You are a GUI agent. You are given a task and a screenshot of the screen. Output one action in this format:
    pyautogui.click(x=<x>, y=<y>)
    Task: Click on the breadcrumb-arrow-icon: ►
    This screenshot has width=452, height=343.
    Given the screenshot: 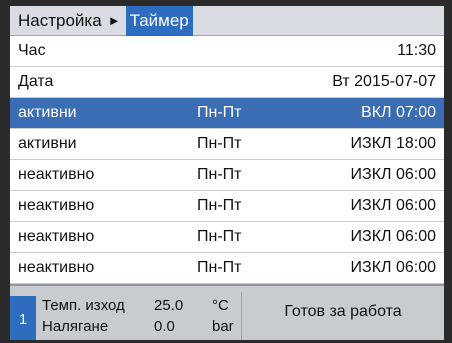 What is the action you would take?
    pyautogui.click(x=114, y=20)
    